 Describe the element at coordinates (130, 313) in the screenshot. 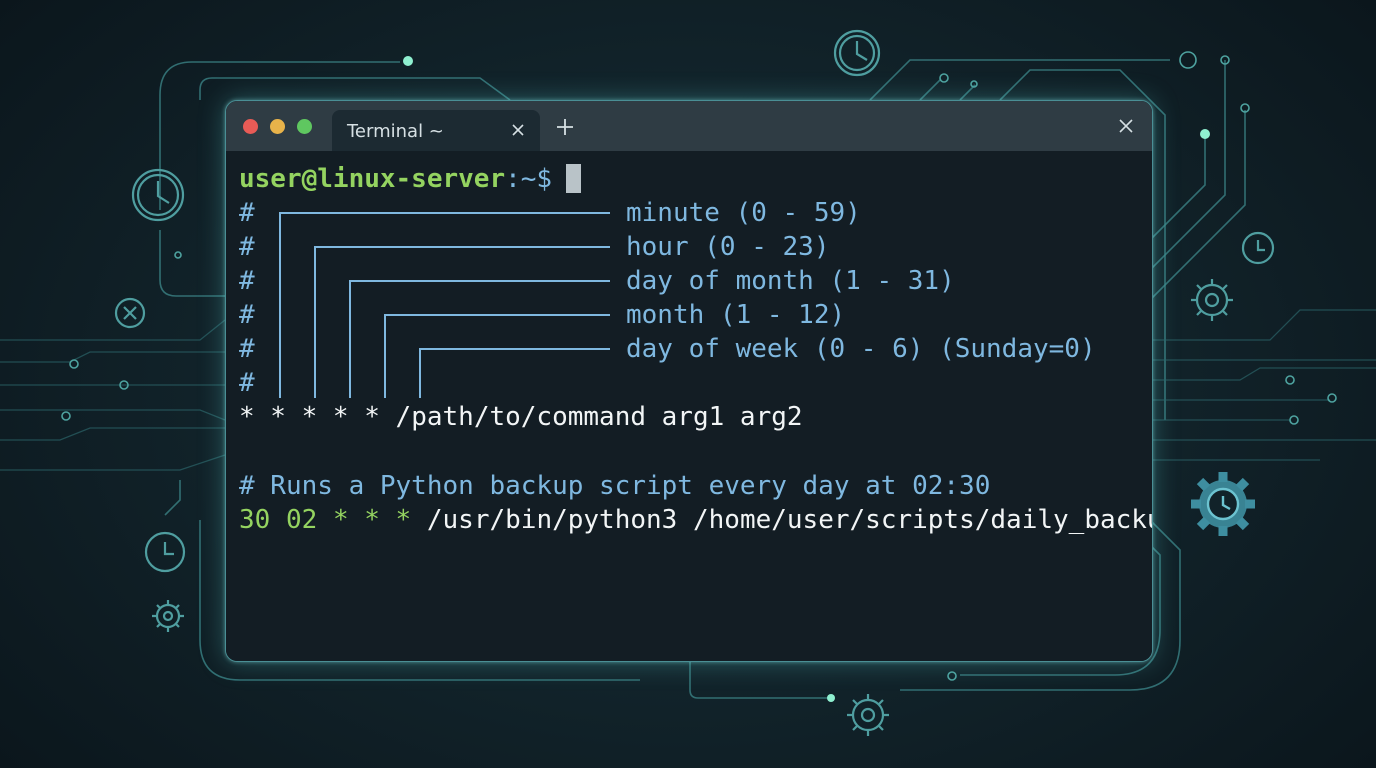

I see `close-circle-icon` at that location.